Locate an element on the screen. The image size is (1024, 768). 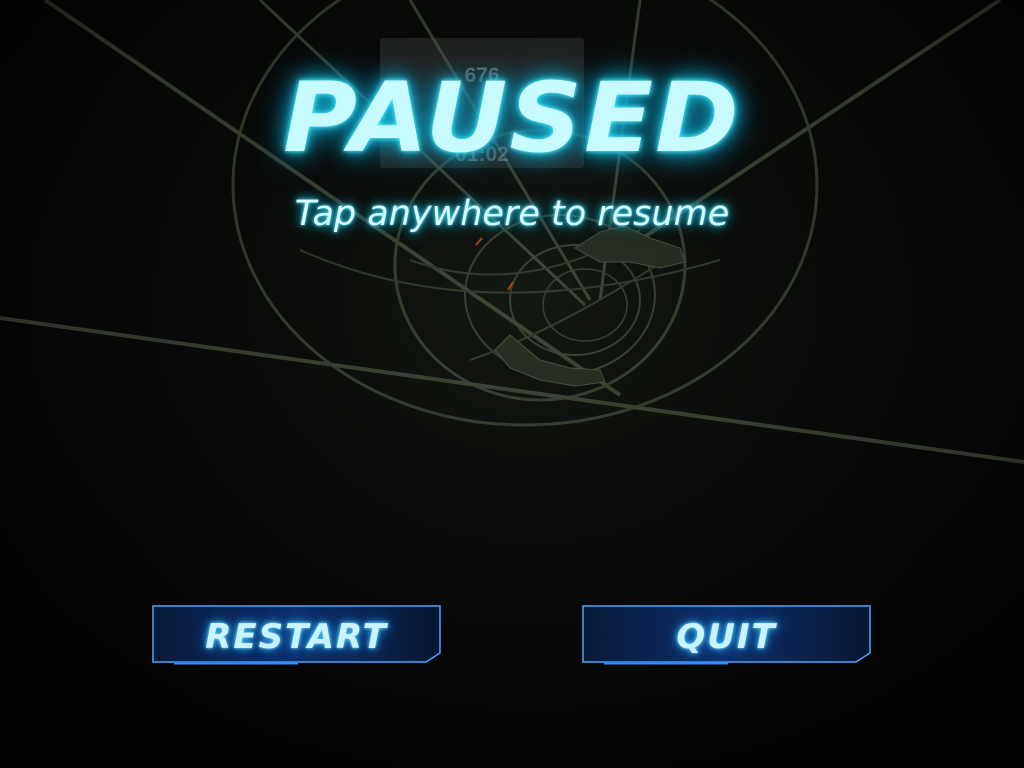
quit-button: QUIT is located at coordinates (726, 638).